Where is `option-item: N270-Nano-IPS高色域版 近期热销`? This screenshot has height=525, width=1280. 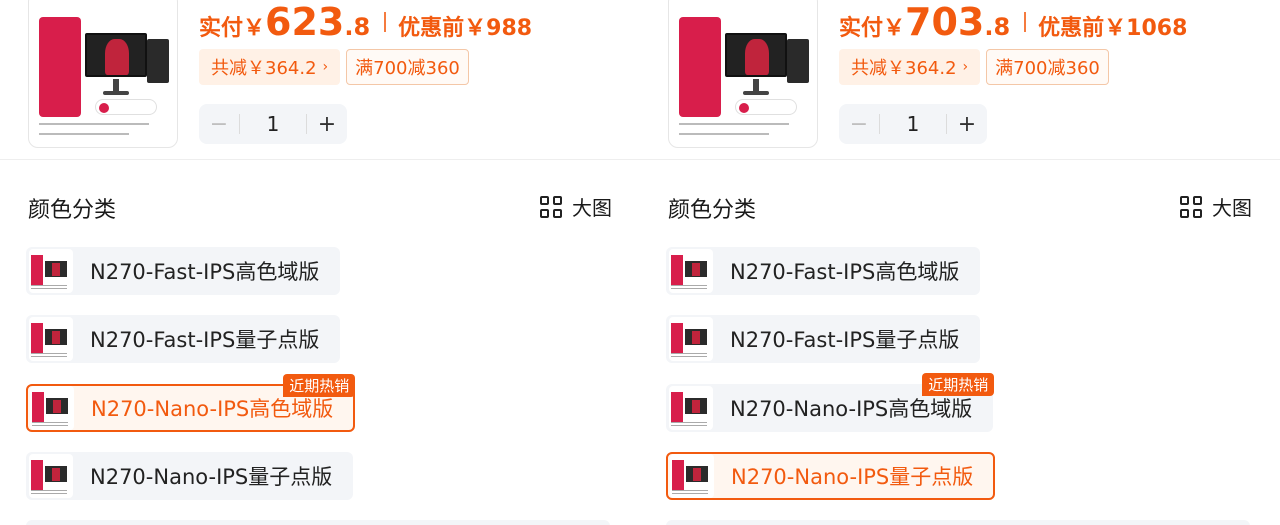
option-item: N270-Nano-IPS高色域版 近期热销 is located at coordinates (830, 402).